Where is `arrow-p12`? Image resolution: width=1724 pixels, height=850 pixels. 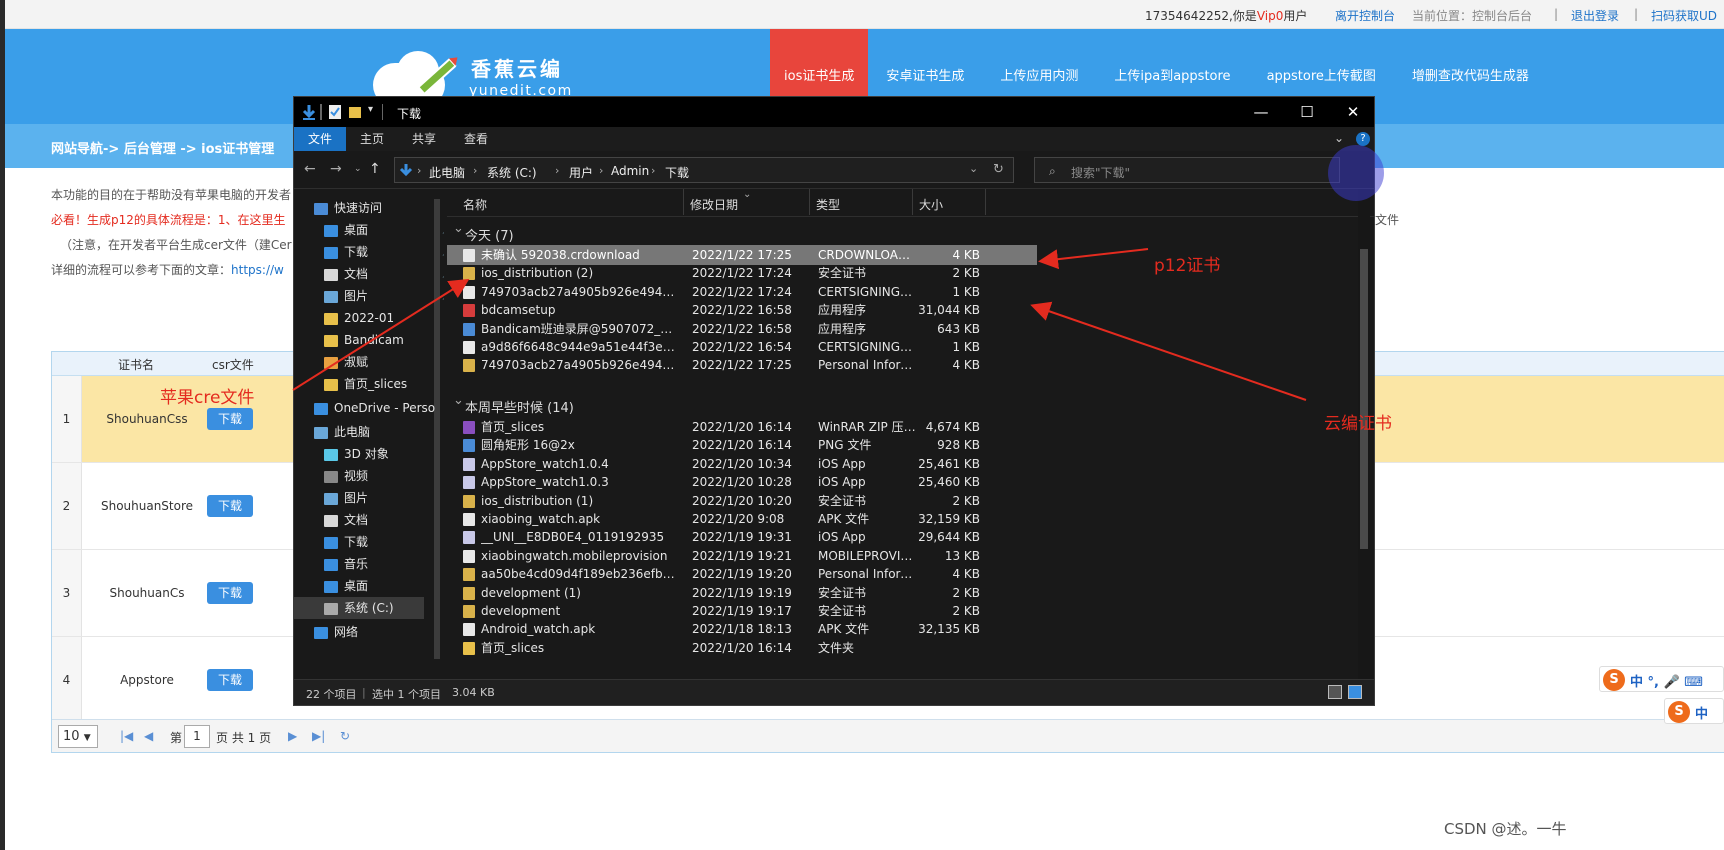
arrow-p12 is located at coordinates (1093, 259).